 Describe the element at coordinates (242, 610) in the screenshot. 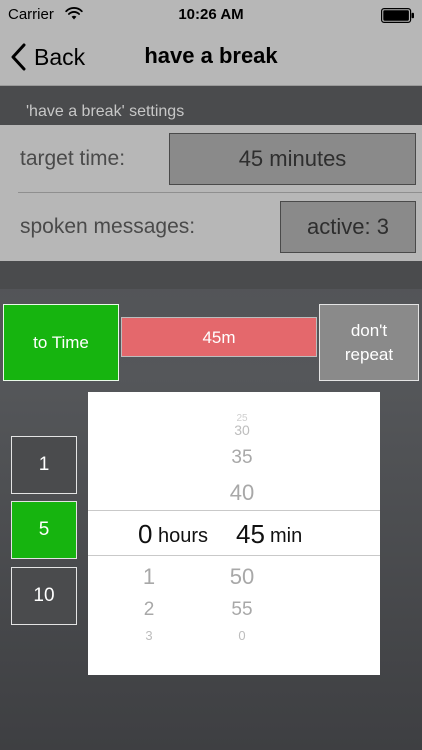

I see `picker-minute-option: 55` at that location.